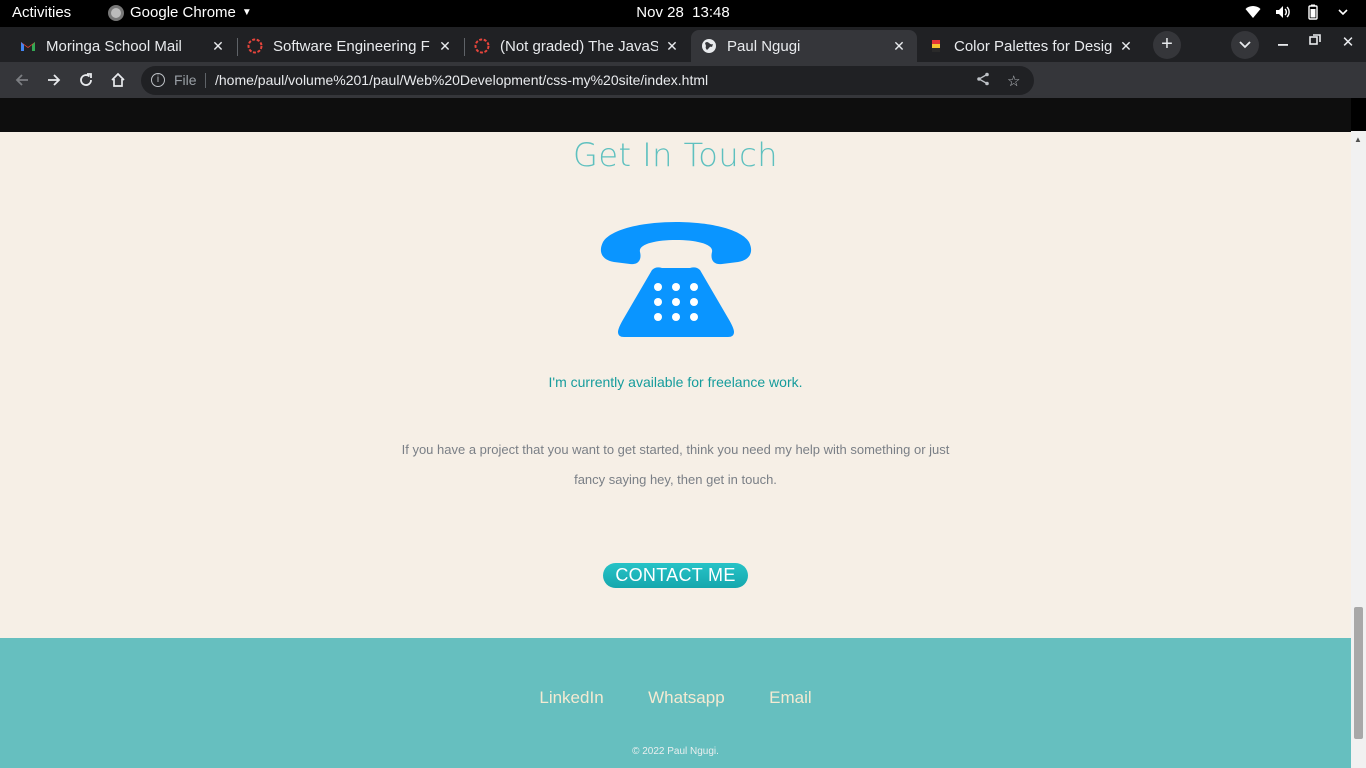 This screenshot has height=768, width=1366. I want to click on chrome-icon, so click(116, 12).